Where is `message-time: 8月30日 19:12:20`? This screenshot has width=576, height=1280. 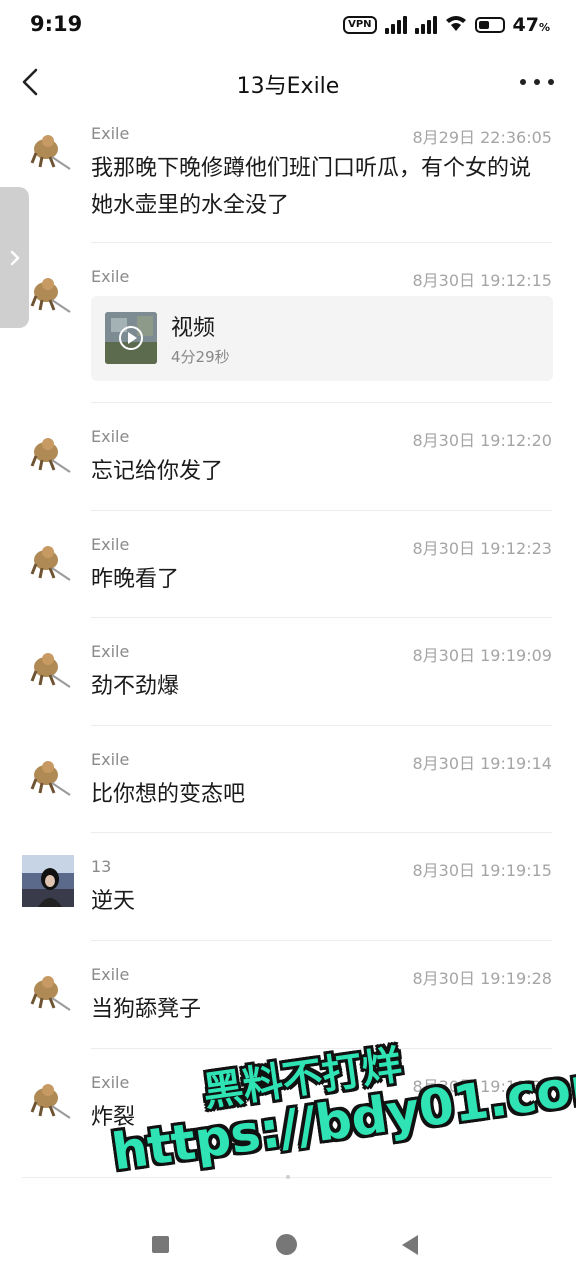 message-time: 8月30日 19:12:20 is located at coordinates (482, 440).